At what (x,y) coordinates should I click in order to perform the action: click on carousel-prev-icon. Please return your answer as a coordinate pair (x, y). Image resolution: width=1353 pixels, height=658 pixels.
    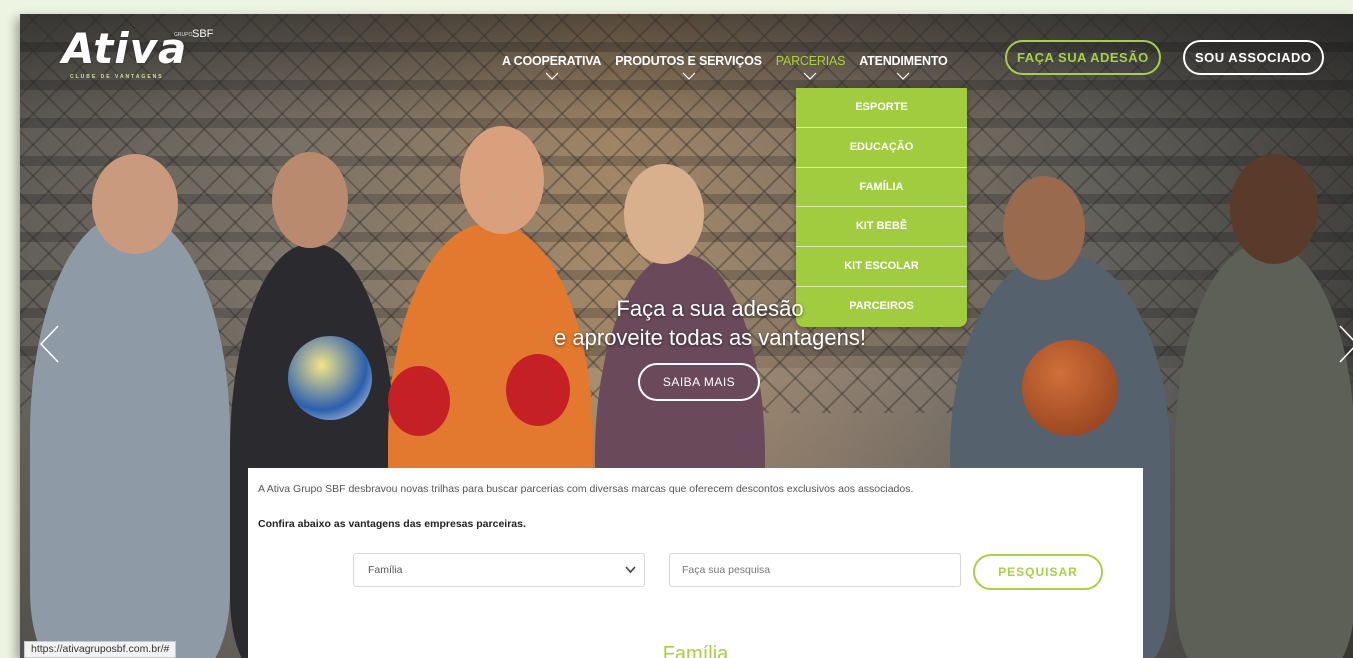
    Looking at the image, I should click on (49, 344).